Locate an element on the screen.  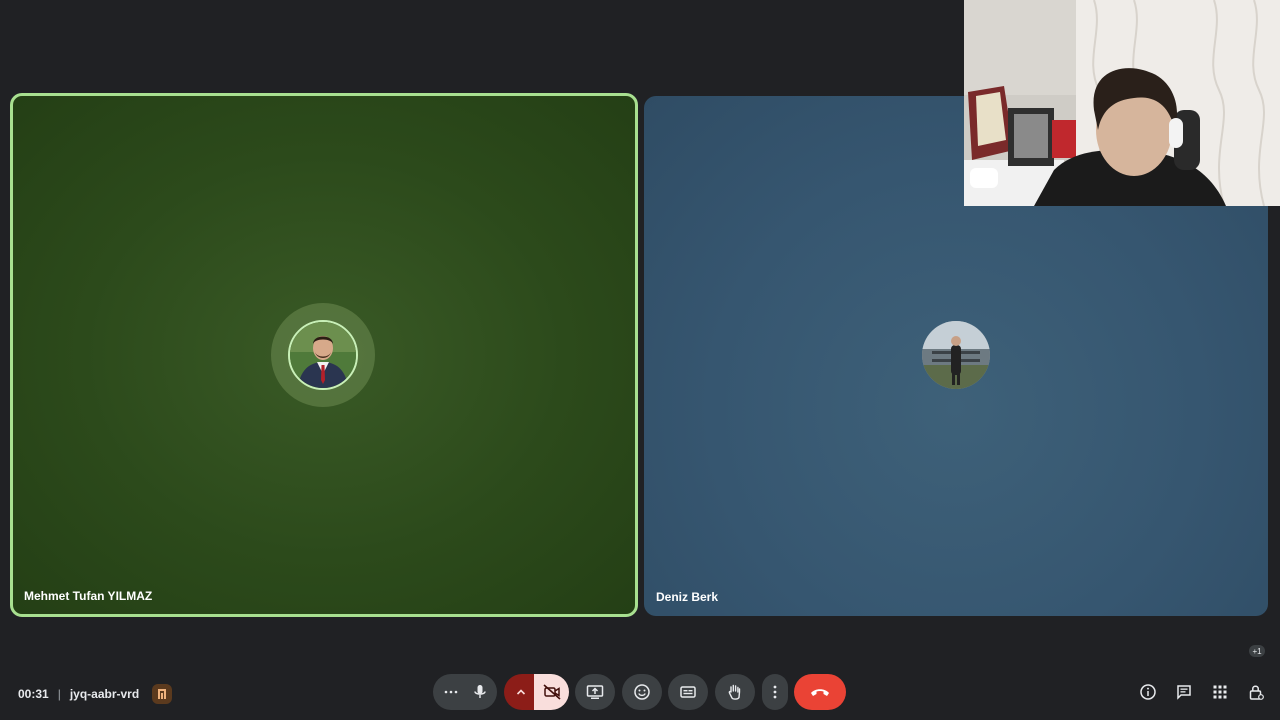
reactions-button is located at coordinates (642, 692).